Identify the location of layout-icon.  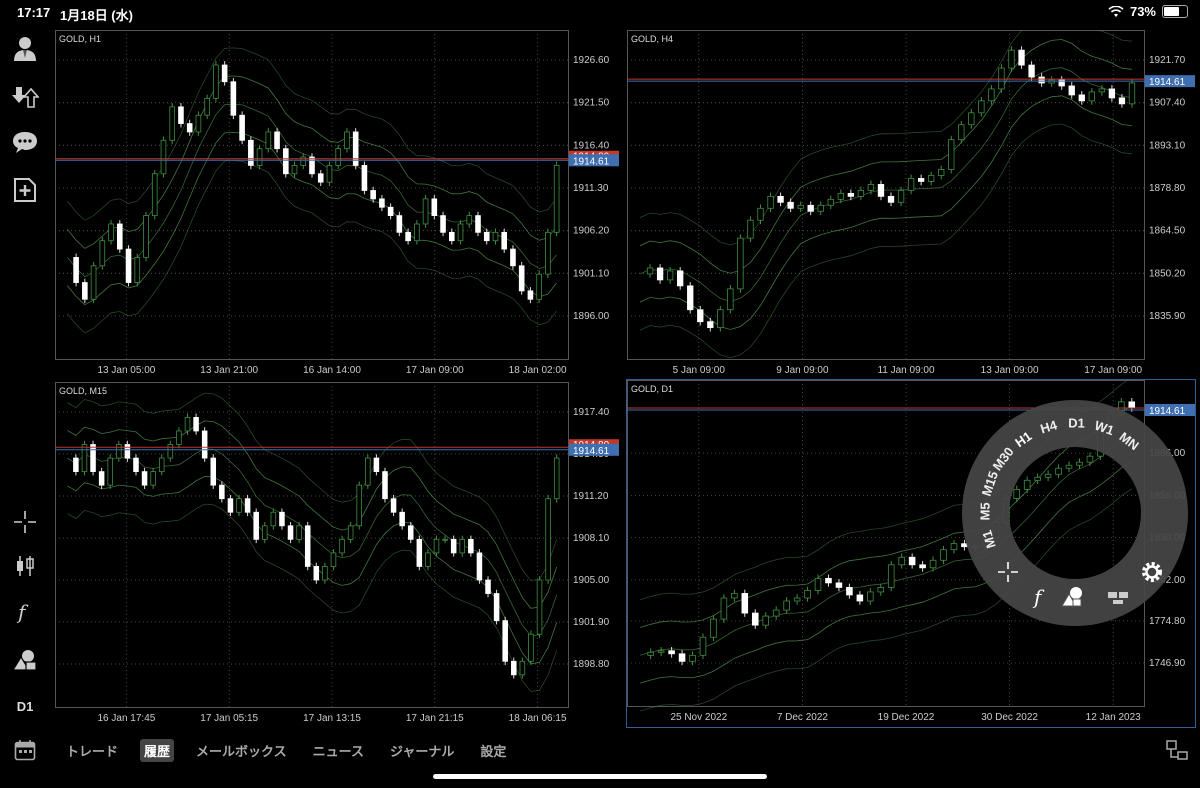
(1177, 752).